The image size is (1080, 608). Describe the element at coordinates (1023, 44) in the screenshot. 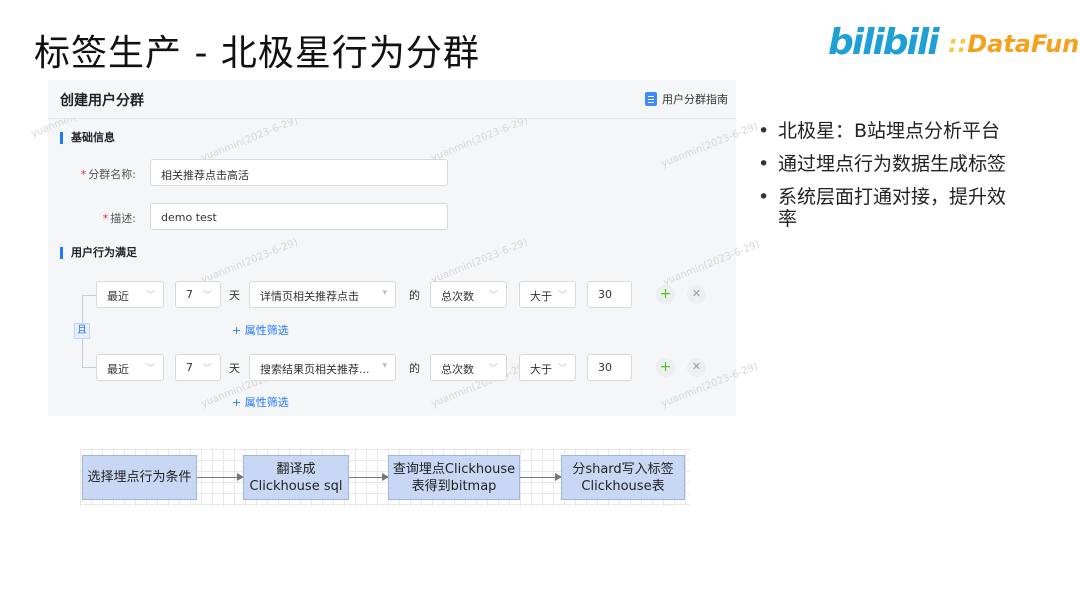

I see `datafun-logo-text: DataFun.` at that location.